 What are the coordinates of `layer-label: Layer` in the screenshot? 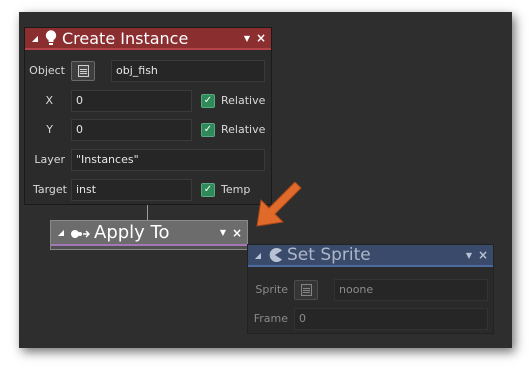 It's located at (49, 159).